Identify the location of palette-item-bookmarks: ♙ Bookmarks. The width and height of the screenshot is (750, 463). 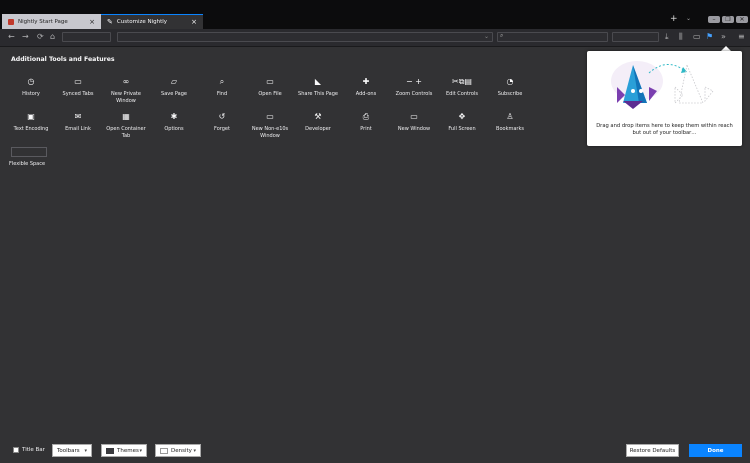
(510, 122).